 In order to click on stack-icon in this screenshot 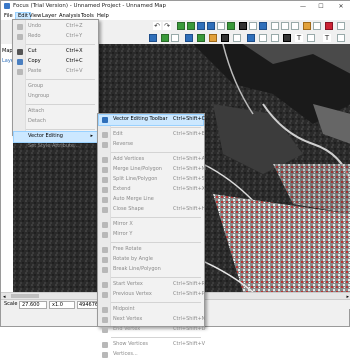, I will do `click(213, 38)`.